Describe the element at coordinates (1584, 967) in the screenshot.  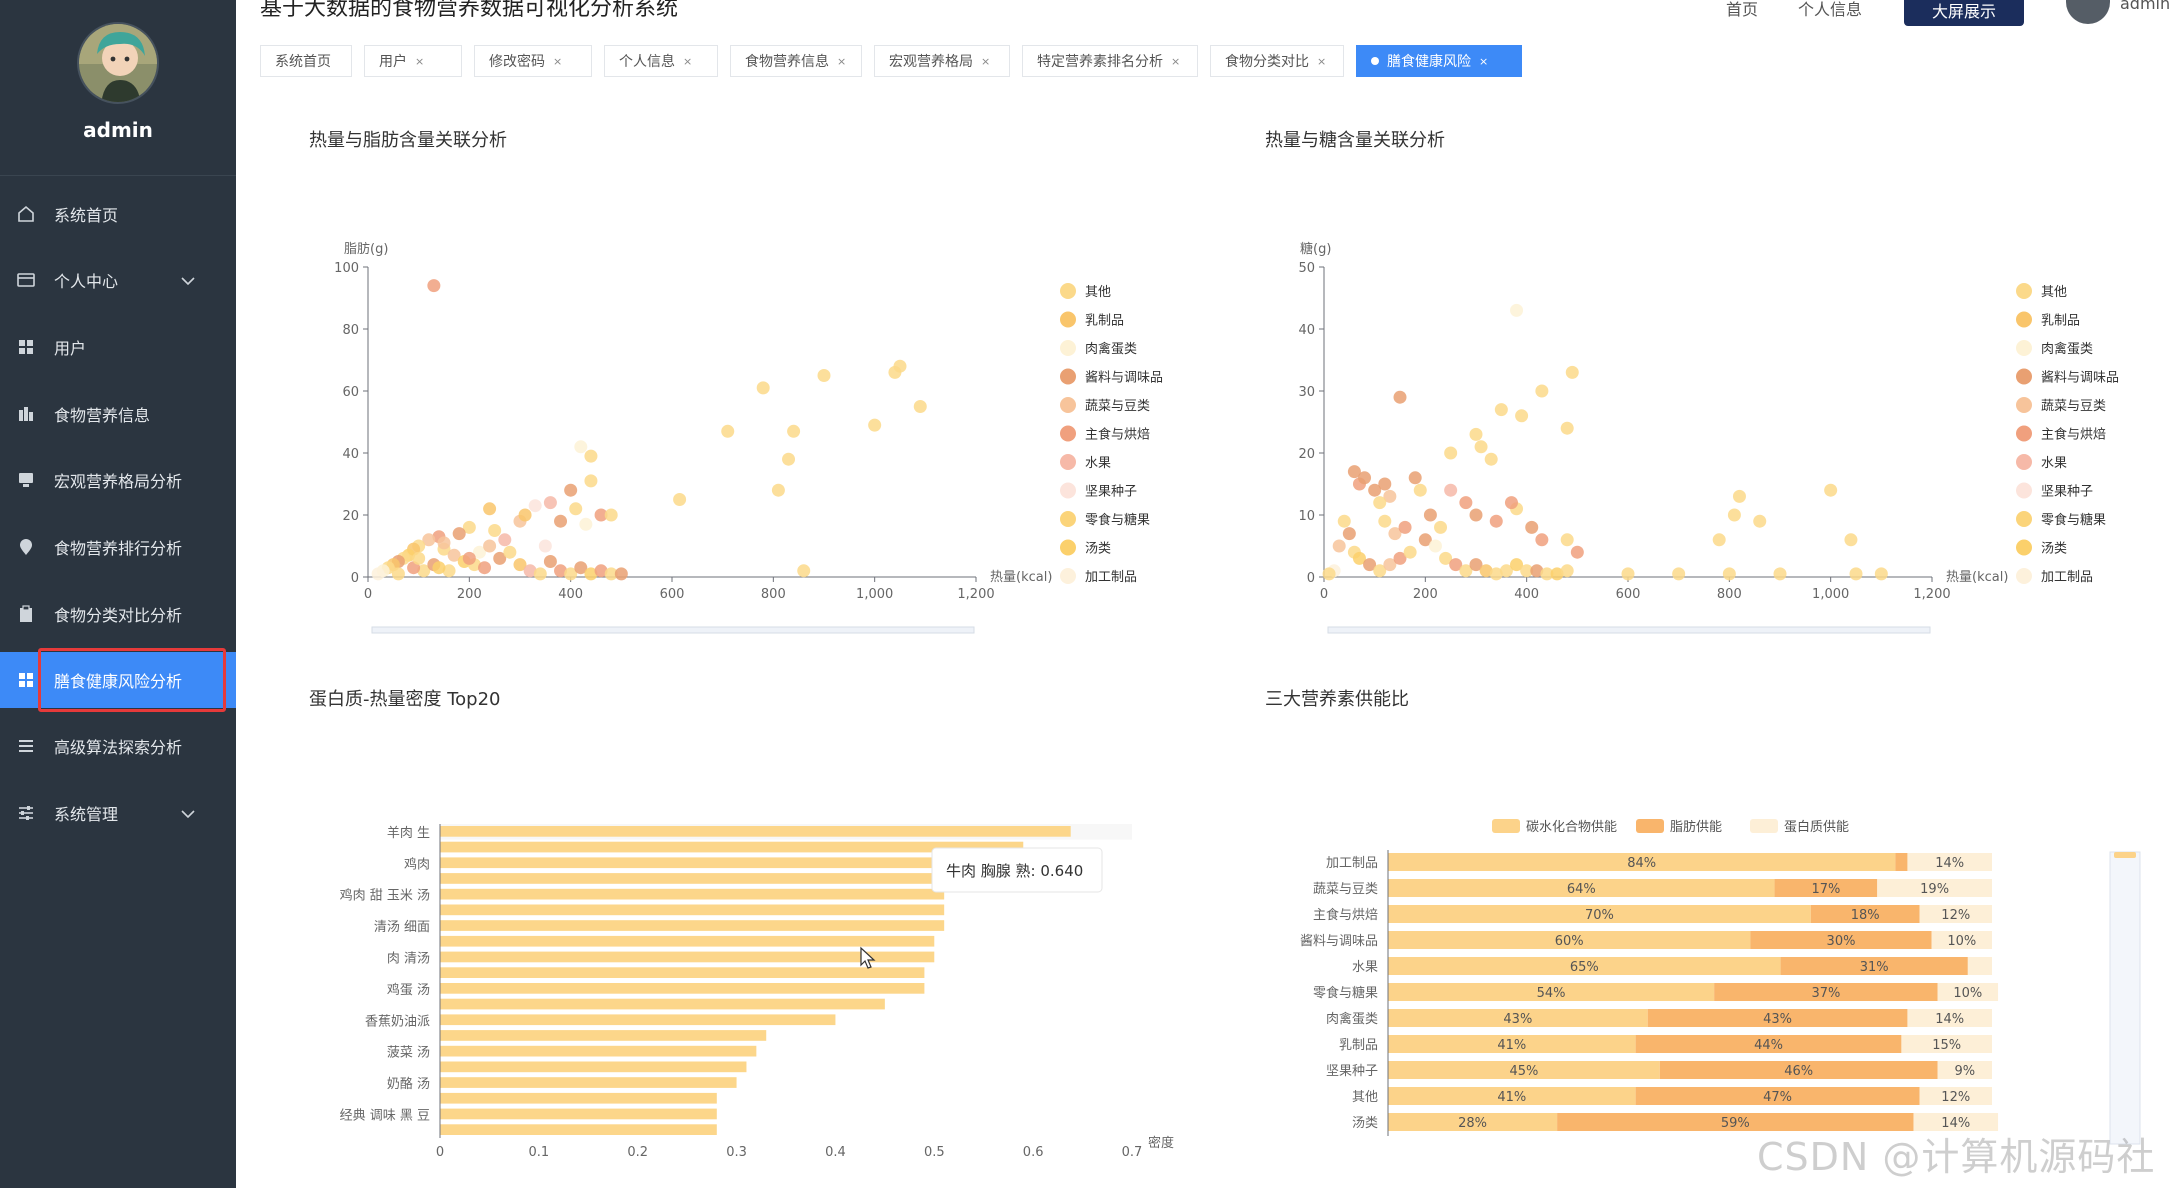
I see `segment-label: 65%` at that location.